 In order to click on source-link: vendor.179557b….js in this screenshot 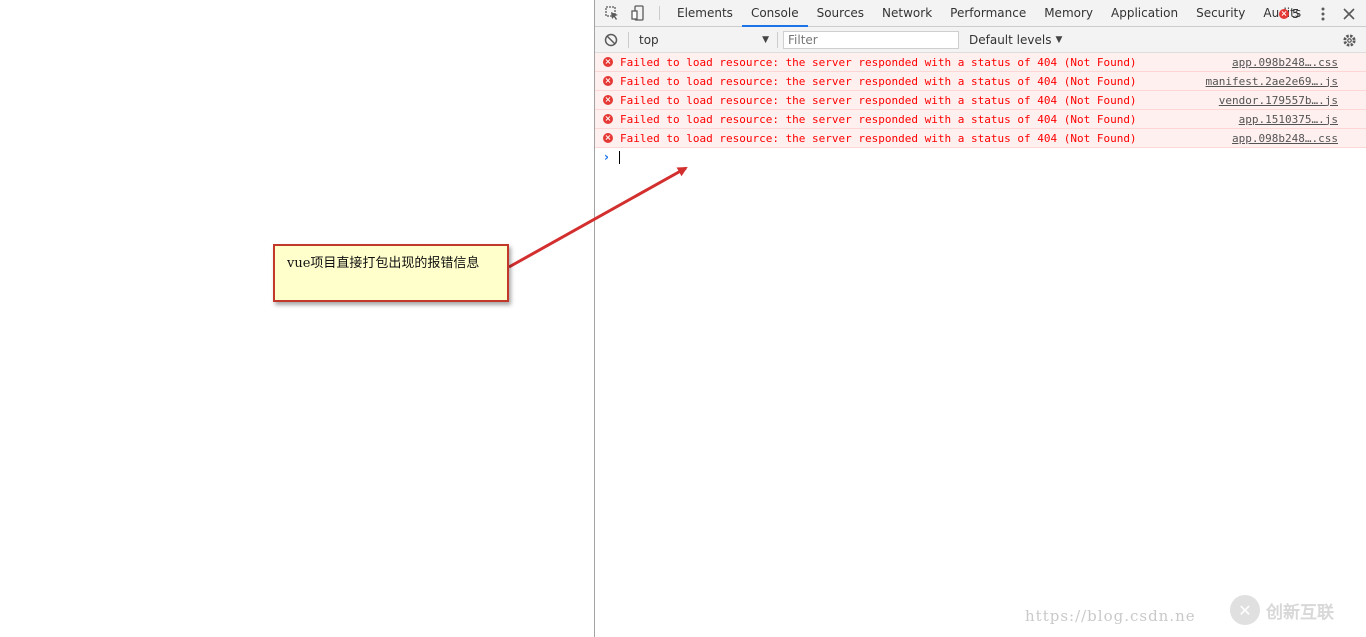, I will do `click(1278, 100)`.